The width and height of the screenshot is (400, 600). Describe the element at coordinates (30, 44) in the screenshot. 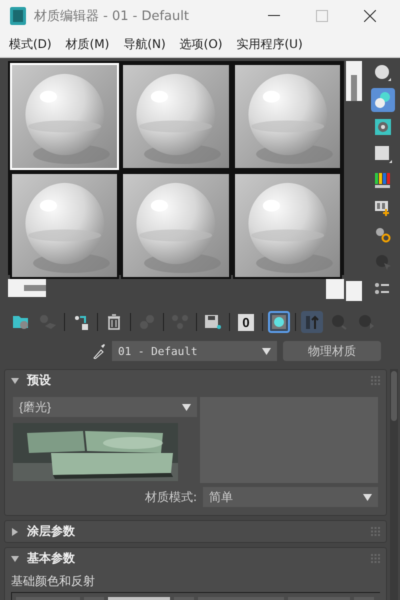

I see `menu-item: 模式(D)` at that location.